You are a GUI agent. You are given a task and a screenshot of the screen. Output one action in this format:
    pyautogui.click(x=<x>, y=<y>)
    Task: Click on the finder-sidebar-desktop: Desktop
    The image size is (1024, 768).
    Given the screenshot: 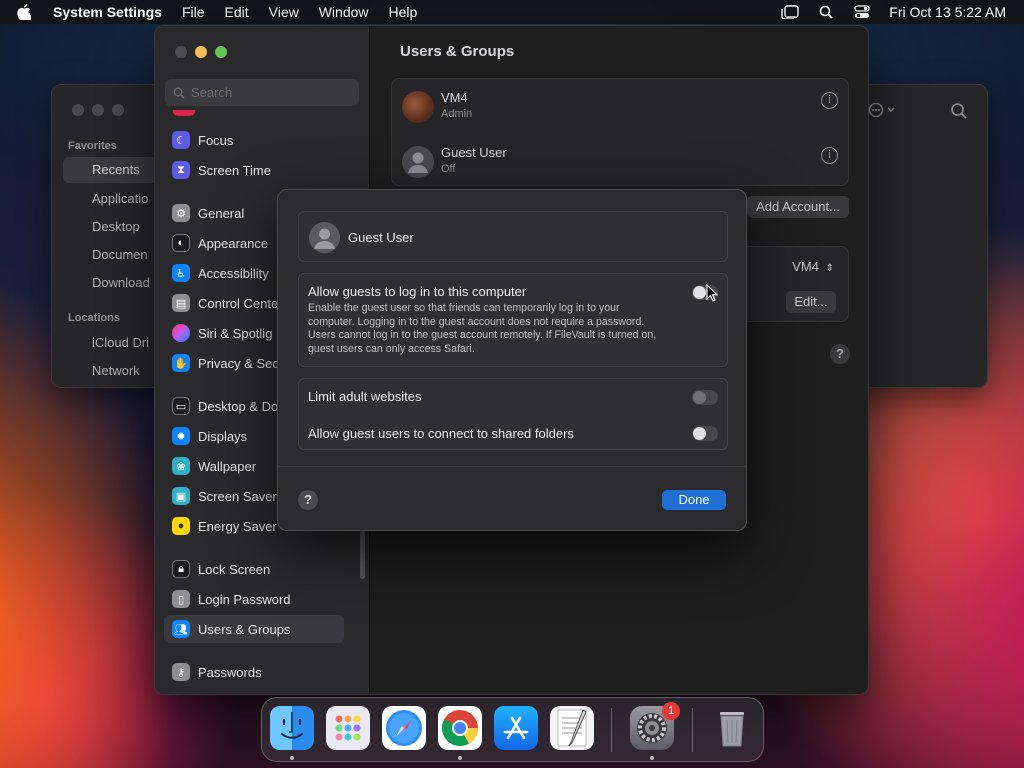 What is the action you would take?
    pyautogui.click(x=116, y=226)
    